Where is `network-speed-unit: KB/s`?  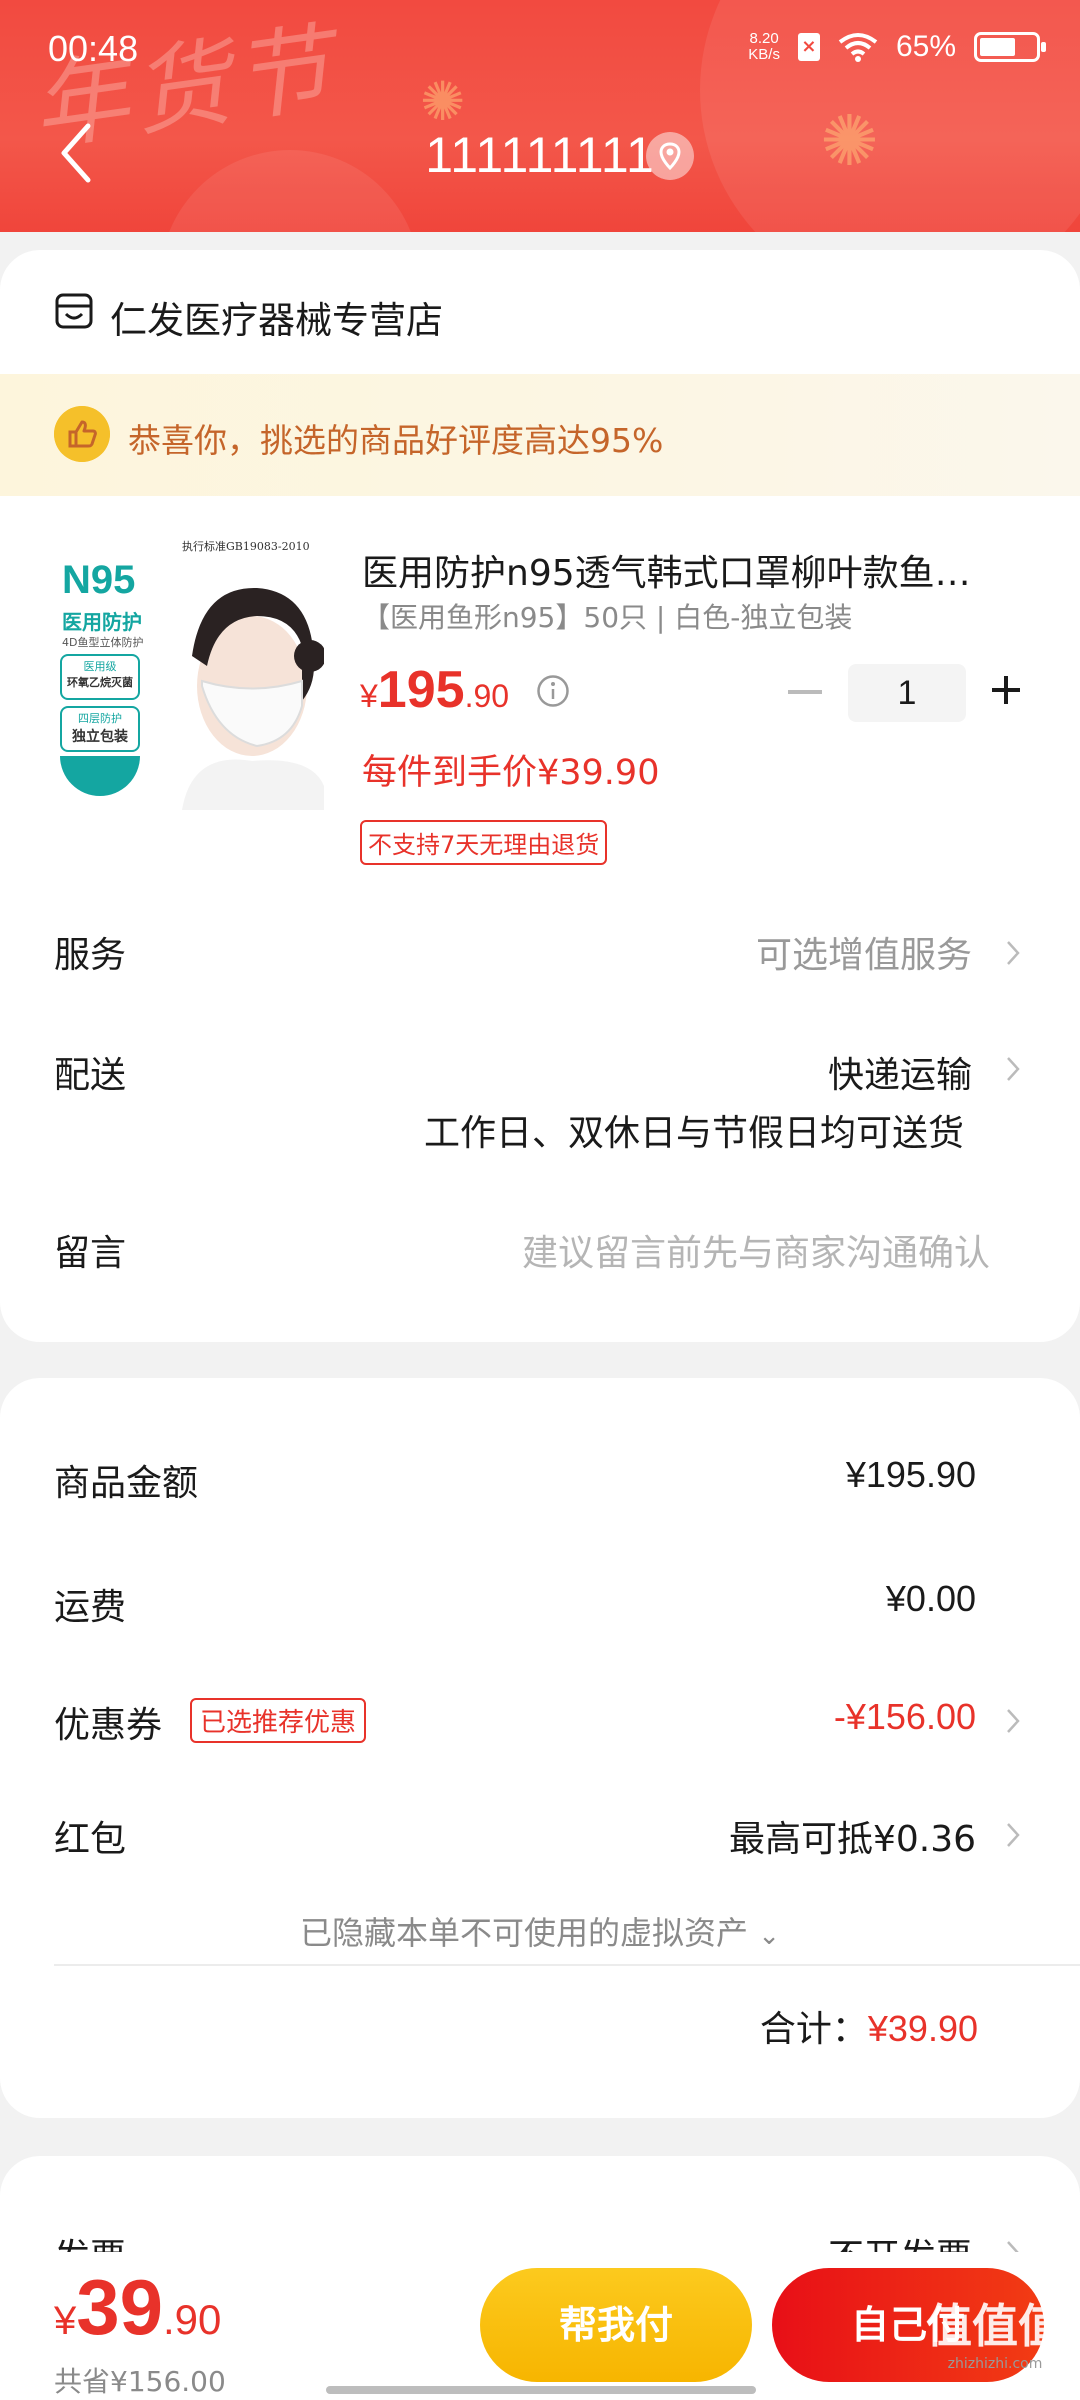 network-speed-unit: KB/s is located at coordinates (764, 54).